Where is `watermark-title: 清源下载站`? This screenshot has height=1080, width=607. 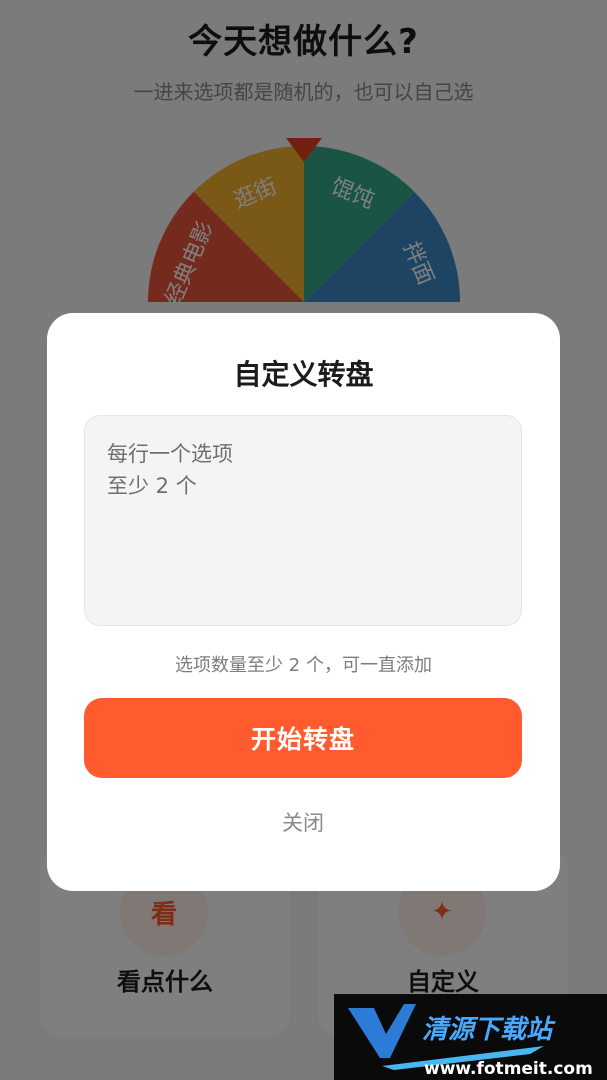 watermark-title: 清源下载站 is located at coordinates (489, 1030).